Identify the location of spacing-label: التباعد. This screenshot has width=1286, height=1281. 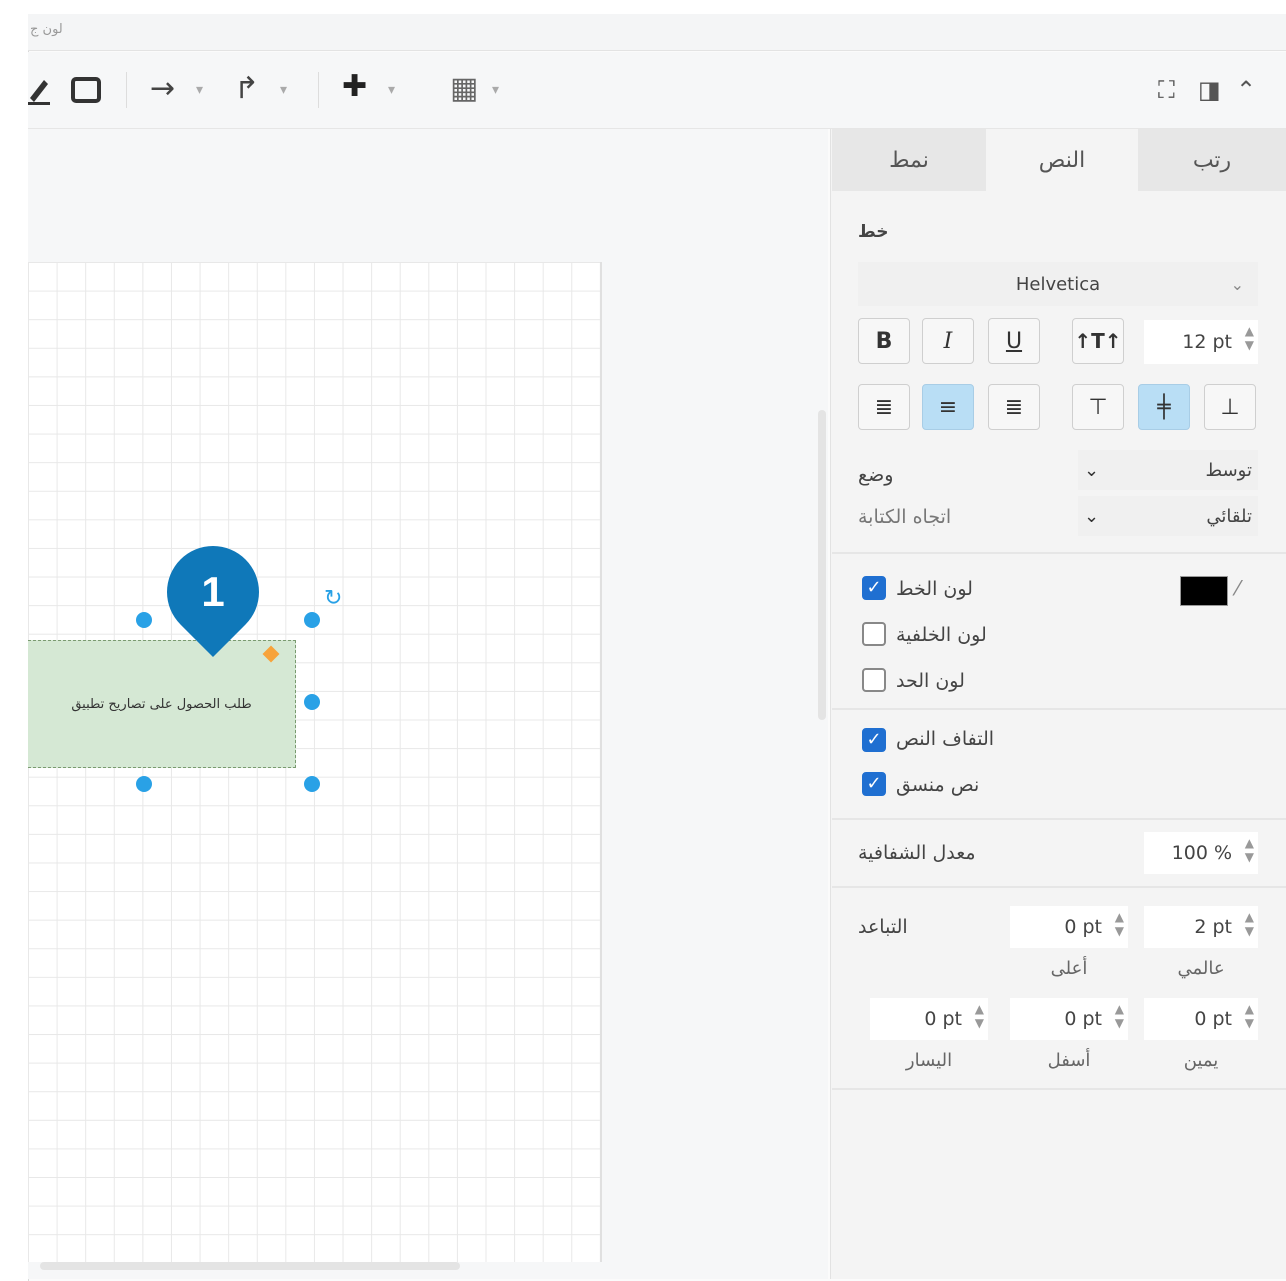
(883, 927).